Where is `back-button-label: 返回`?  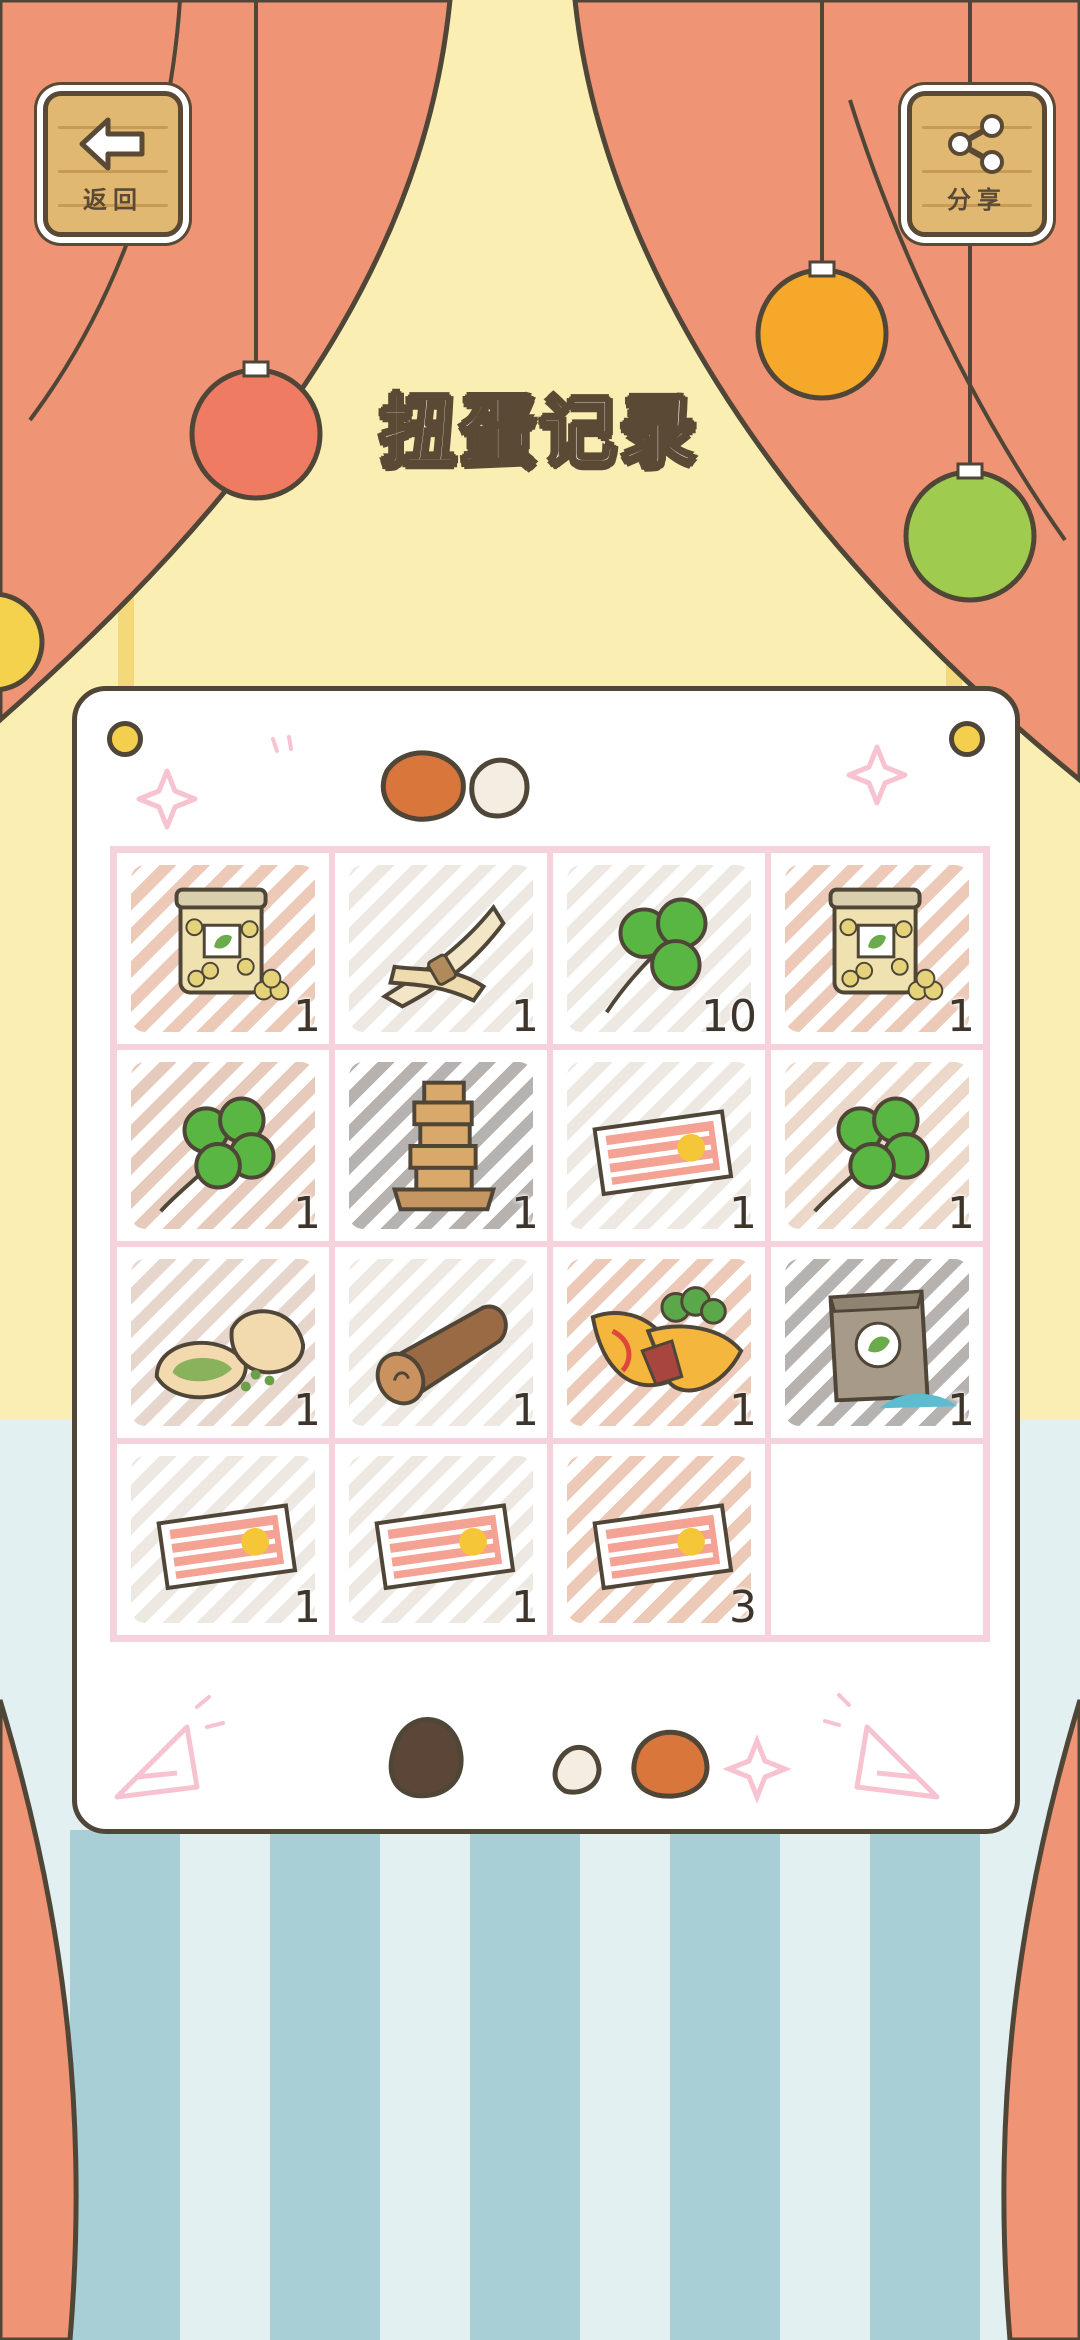
back-button-label: 返回 is located at coordinates (113, 199).